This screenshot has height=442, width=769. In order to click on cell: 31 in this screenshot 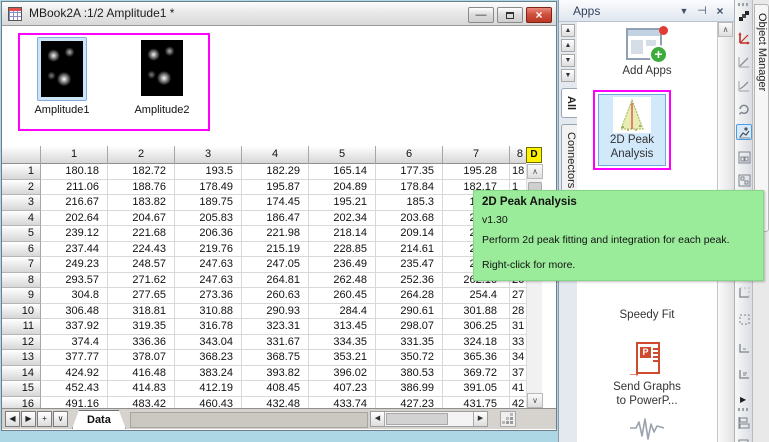, I will do `click(518, 327)`.